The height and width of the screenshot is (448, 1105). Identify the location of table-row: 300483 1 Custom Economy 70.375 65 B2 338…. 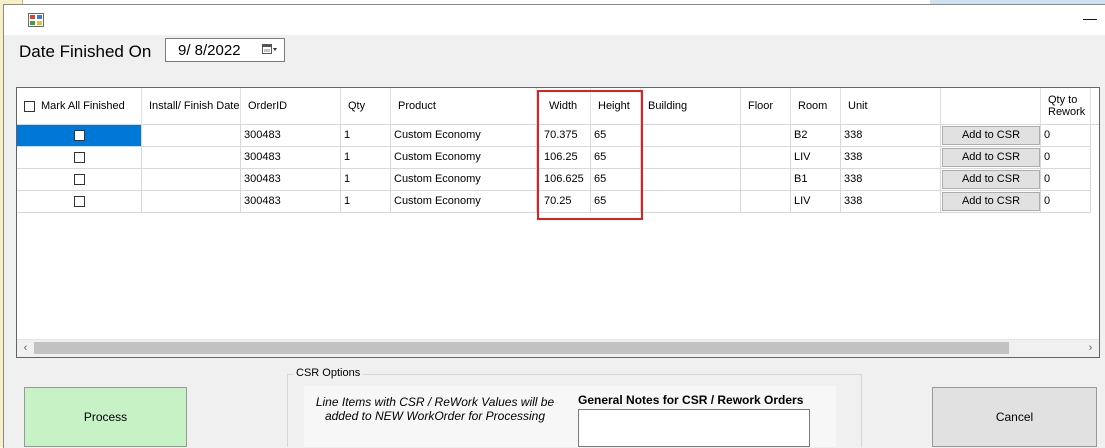
(558, 136).